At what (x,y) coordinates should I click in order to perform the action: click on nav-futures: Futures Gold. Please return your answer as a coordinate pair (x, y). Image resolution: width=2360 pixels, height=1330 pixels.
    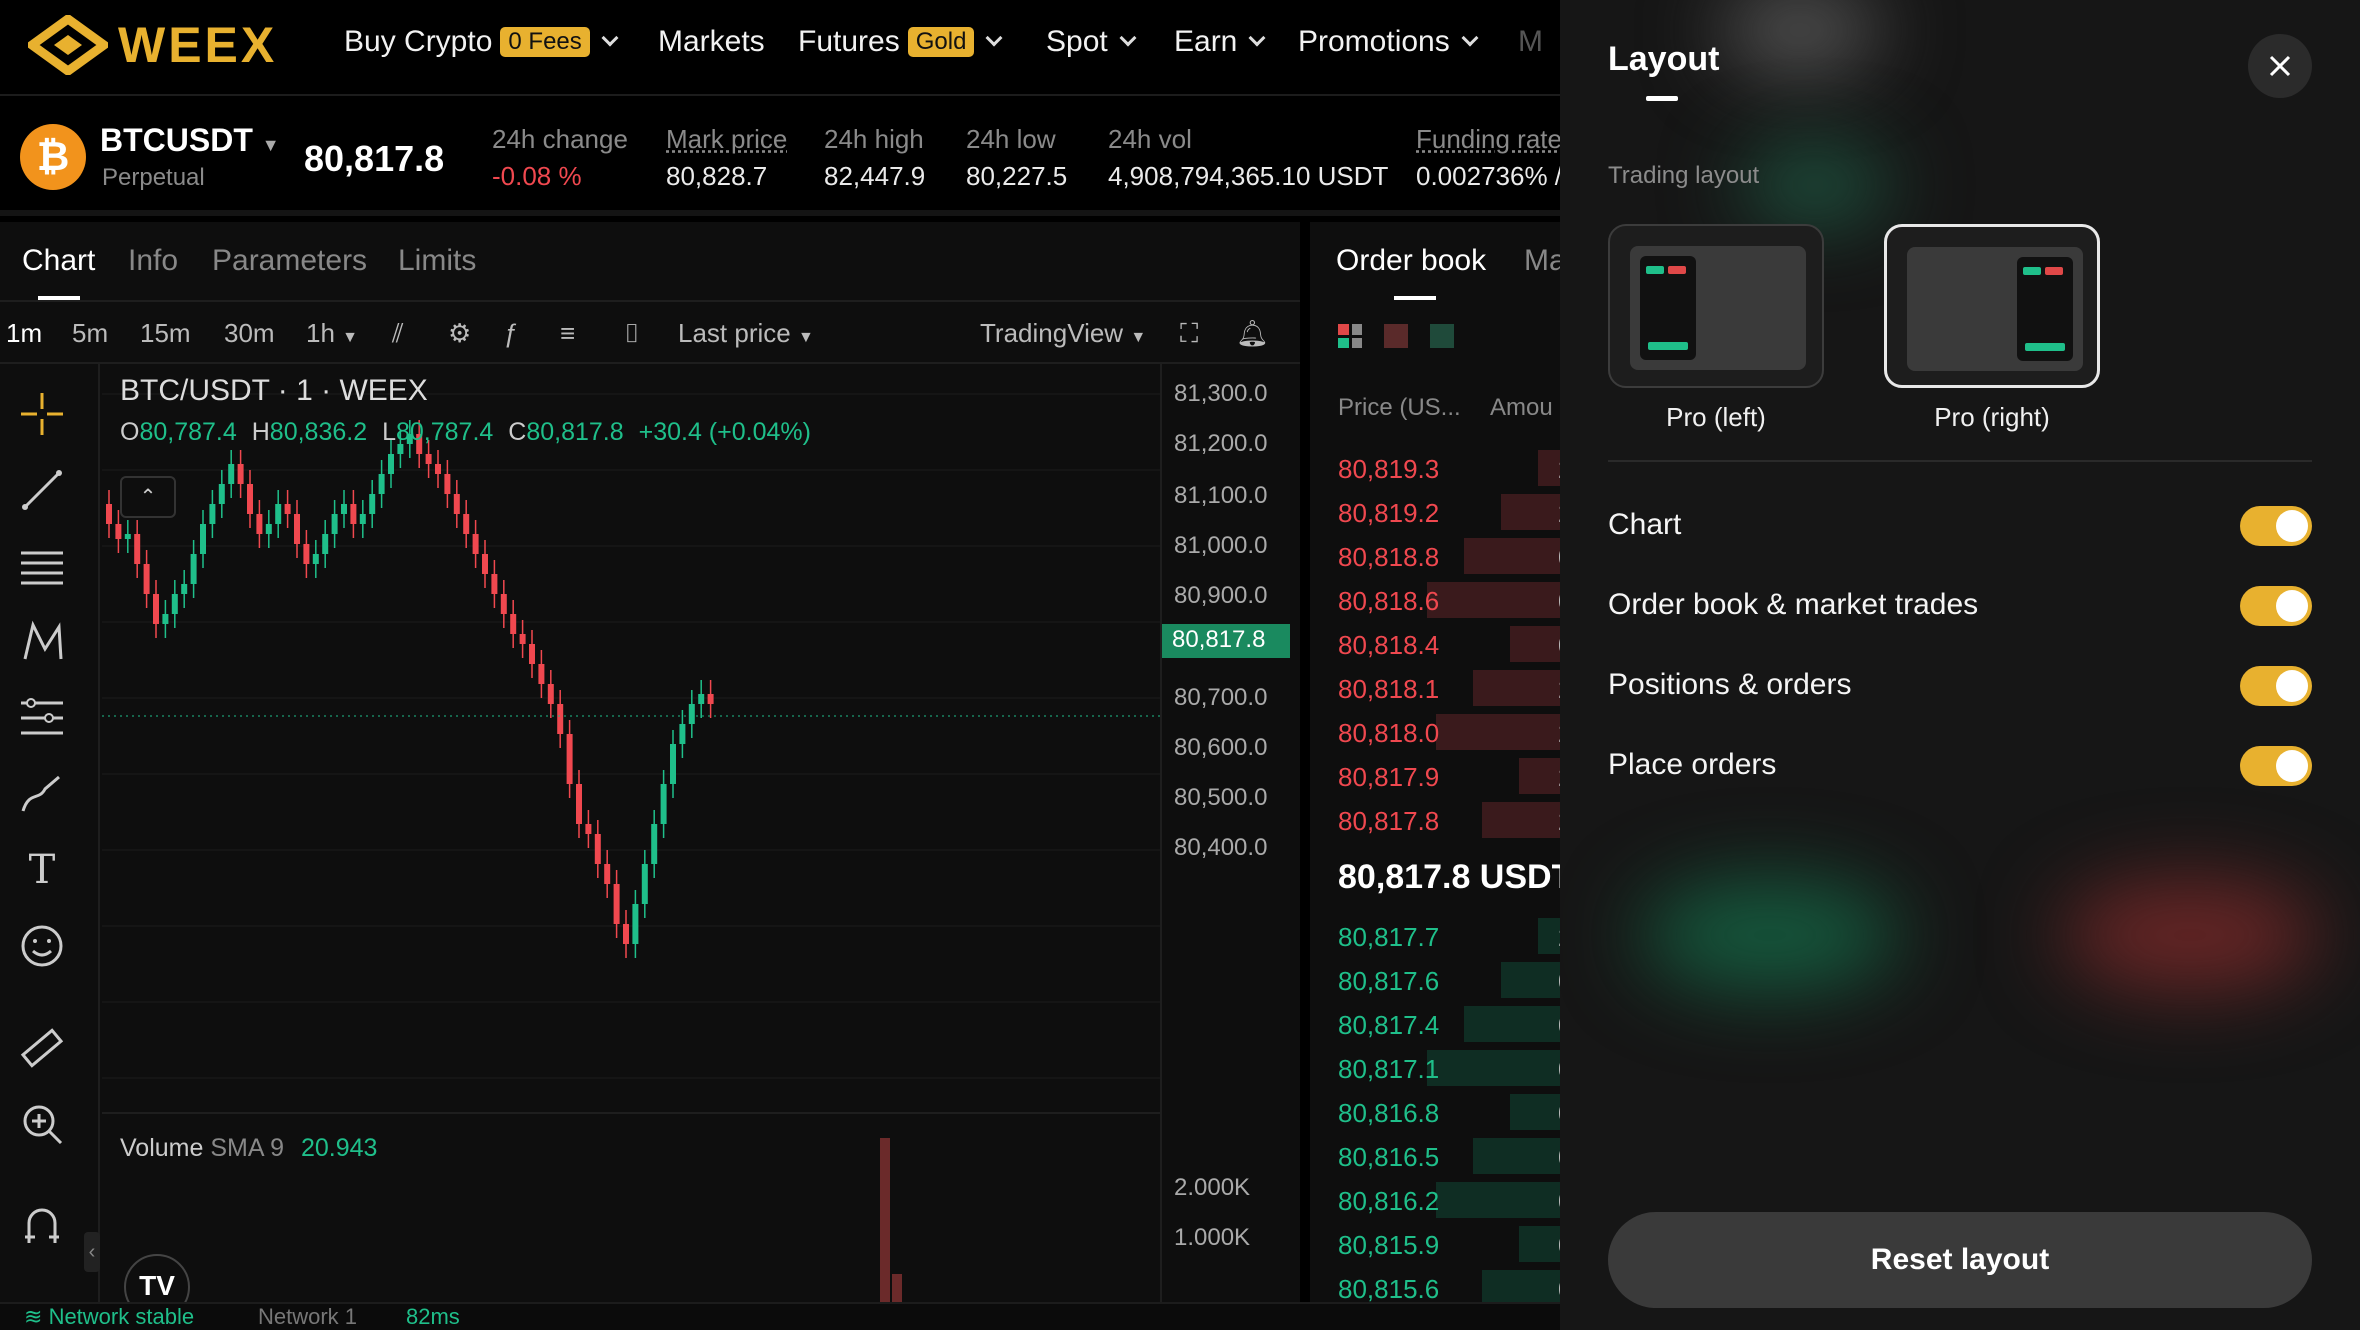
    Looking at the image, I should click on (900, 42).